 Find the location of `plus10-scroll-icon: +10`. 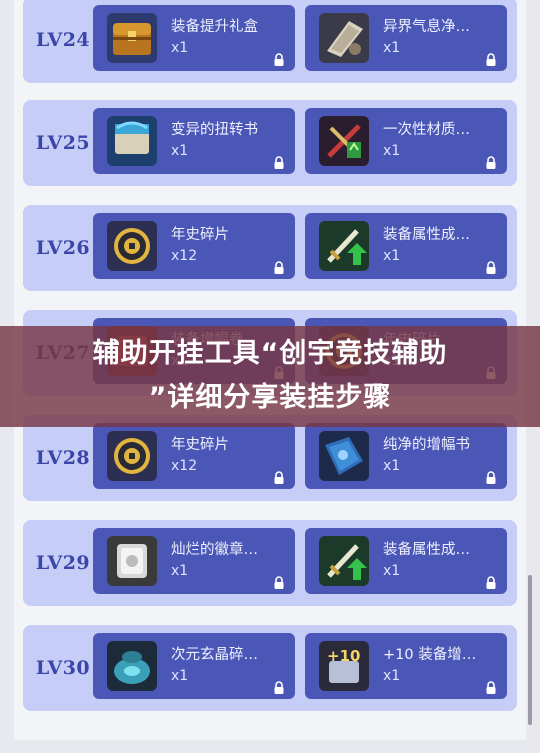

plus10-scroll-icon: +10 is located at coordinates (344, 666).